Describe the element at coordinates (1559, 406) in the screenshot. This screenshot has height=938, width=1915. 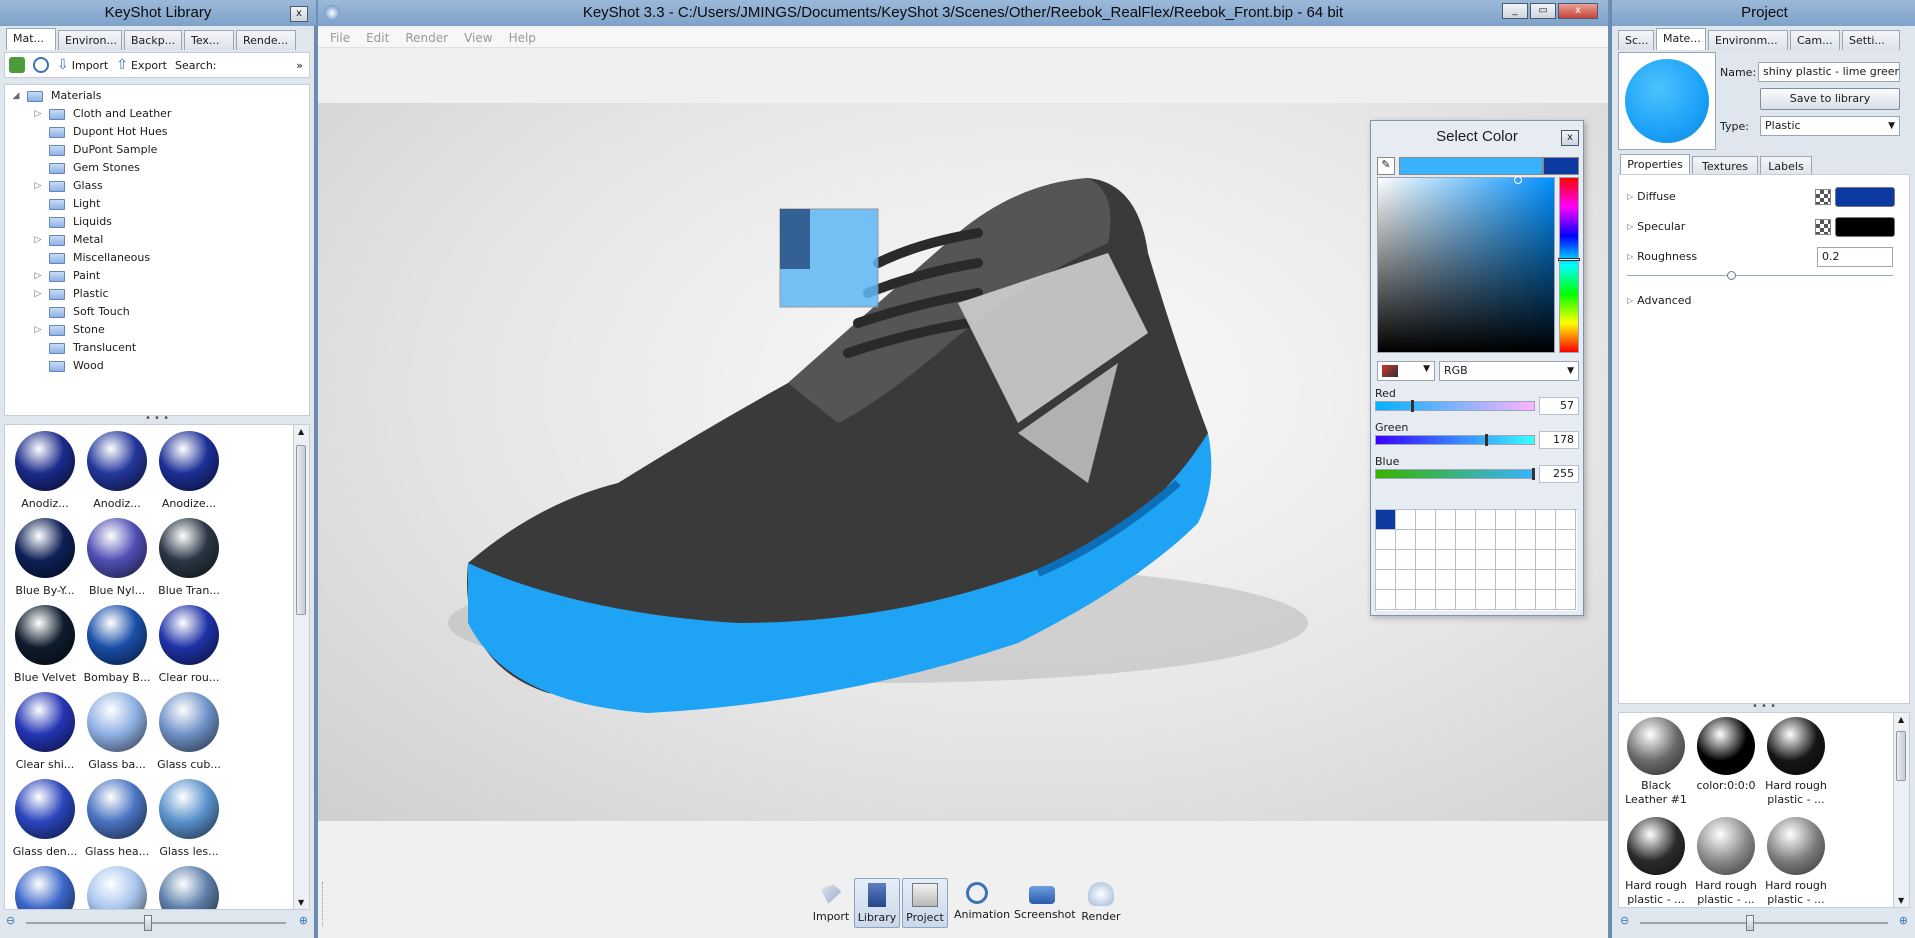
I see `red-value-field: 57` at that location.